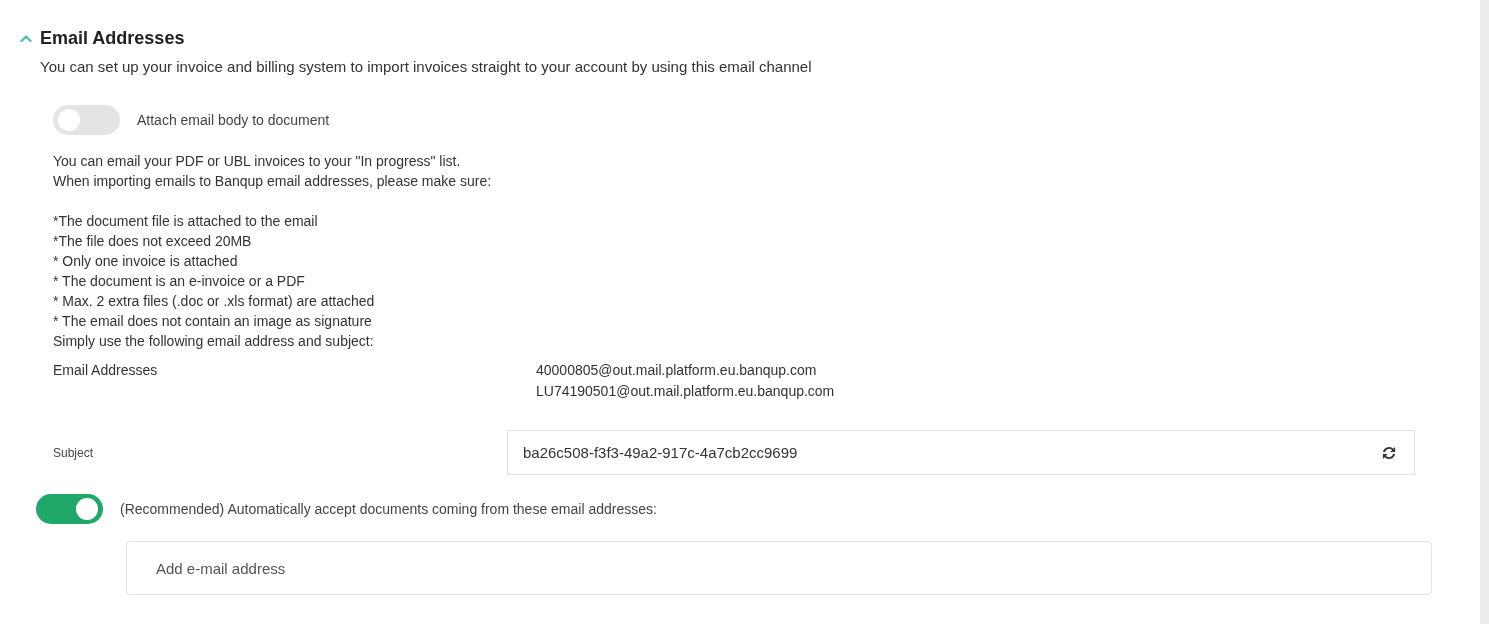 The height and width of the screenshot is (624, 1489). Describe the element at coordinates (146, 261) in the screenshot. I see `requirement-text: * Only one invoice is attached` at that location.